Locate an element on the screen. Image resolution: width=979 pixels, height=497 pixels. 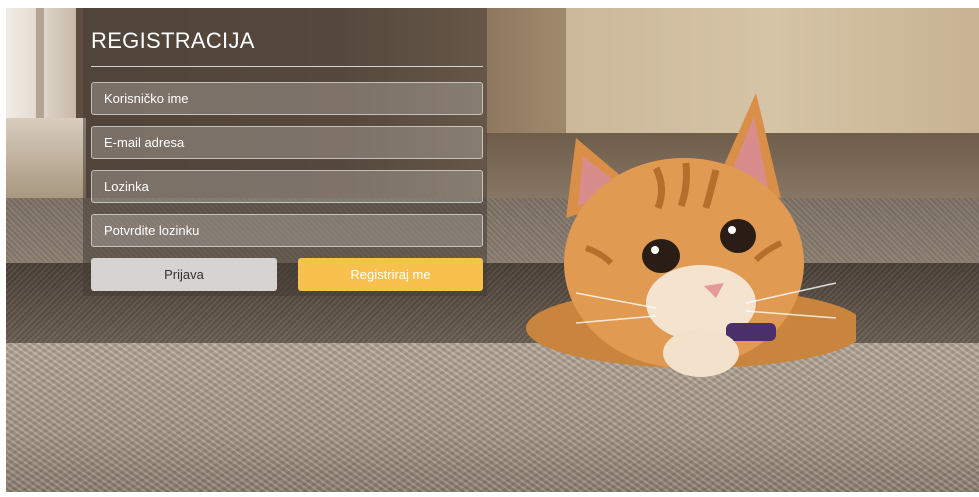
login-button: Prijava is located at coordinates (184, 274).